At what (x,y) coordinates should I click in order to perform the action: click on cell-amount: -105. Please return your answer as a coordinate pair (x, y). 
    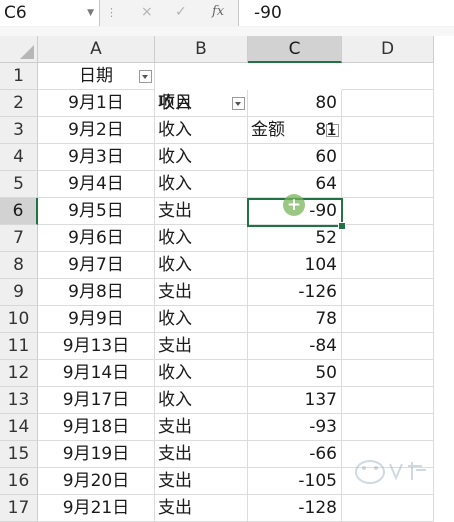
    Looking at the image, I should click on (295, 481).